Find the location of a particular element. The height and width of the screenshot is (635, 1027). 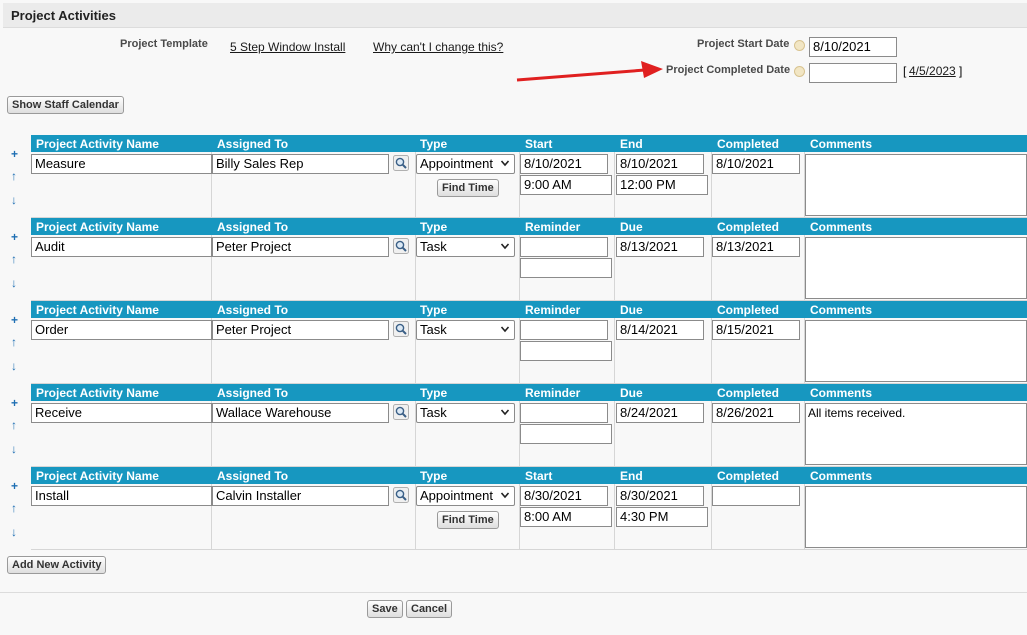

completed-date-input: 8/26/2021 is located at coordinates (756, 413).